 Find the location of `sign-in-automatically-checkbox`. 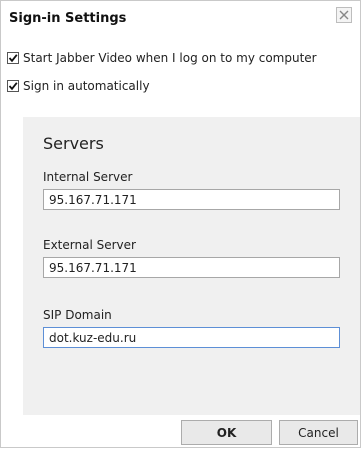

sign-in-automatically-checkbox is located at coordinates (13, 86).